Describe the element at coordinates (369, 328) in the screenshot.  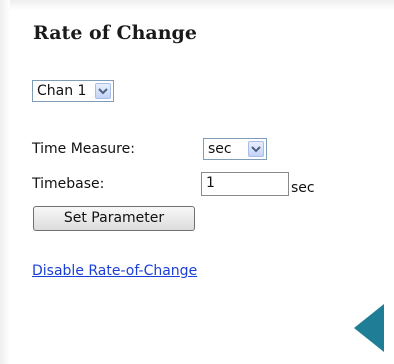
I see `back-arrow-icon` at that location.